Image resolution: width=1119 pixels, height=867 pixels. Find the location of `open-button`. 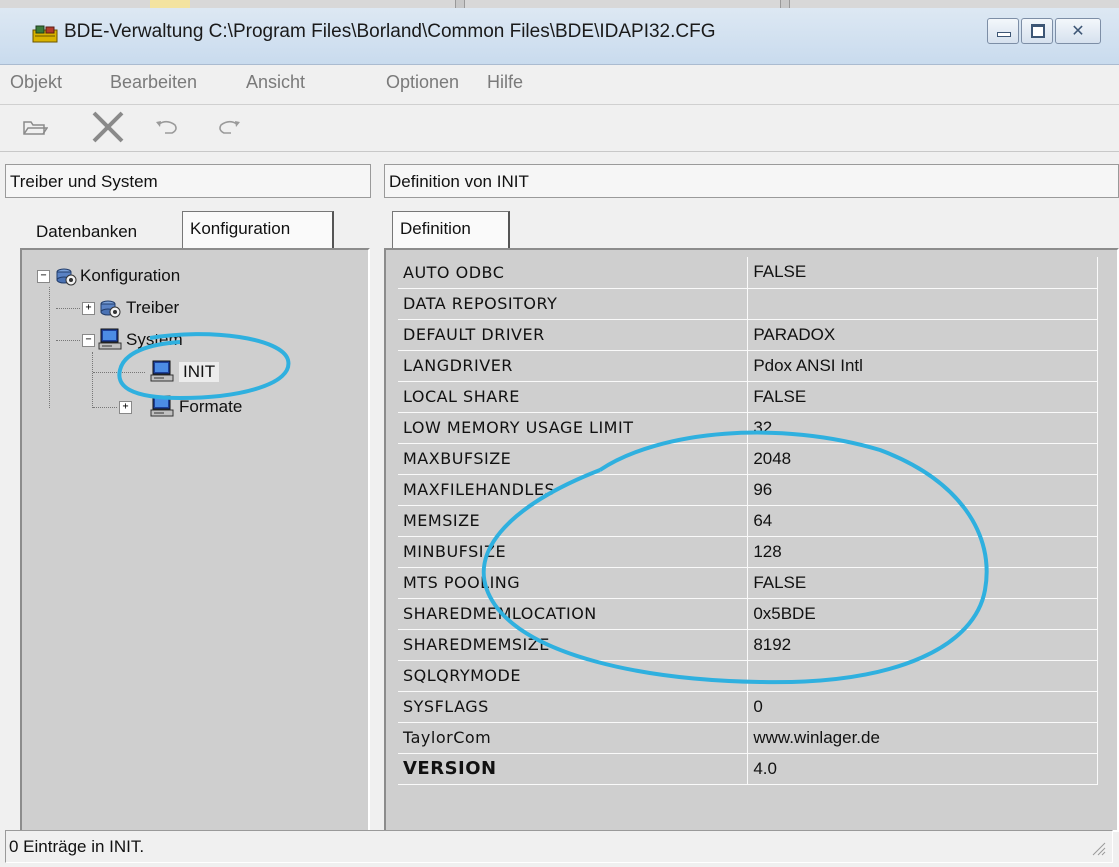

open-button is located at coordinates (35, 127).